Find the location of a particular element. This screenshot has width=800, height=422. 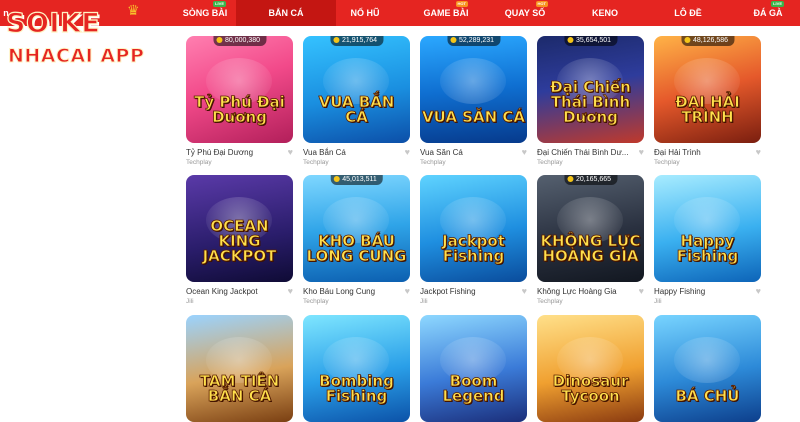

game-thumbnail: TAM TIÊN BẮN CÁ is located at coordinates (239, 368).